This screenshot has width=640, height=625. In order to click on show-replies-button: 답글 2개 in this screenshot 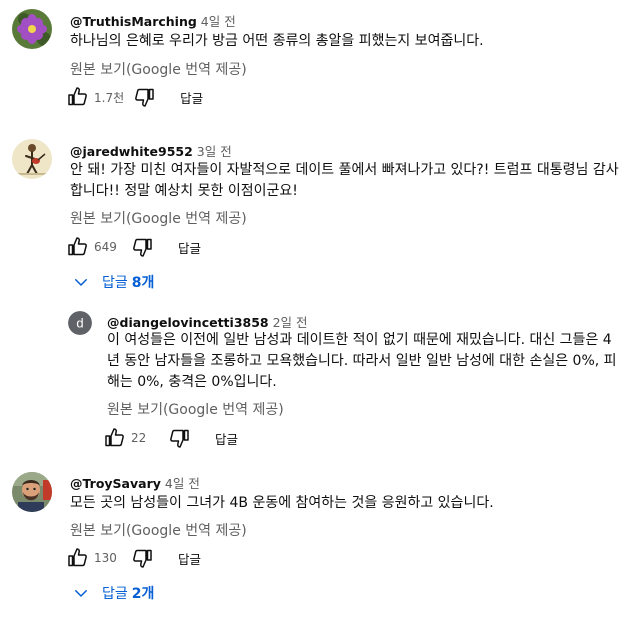, I will do `click(113, 593)`.